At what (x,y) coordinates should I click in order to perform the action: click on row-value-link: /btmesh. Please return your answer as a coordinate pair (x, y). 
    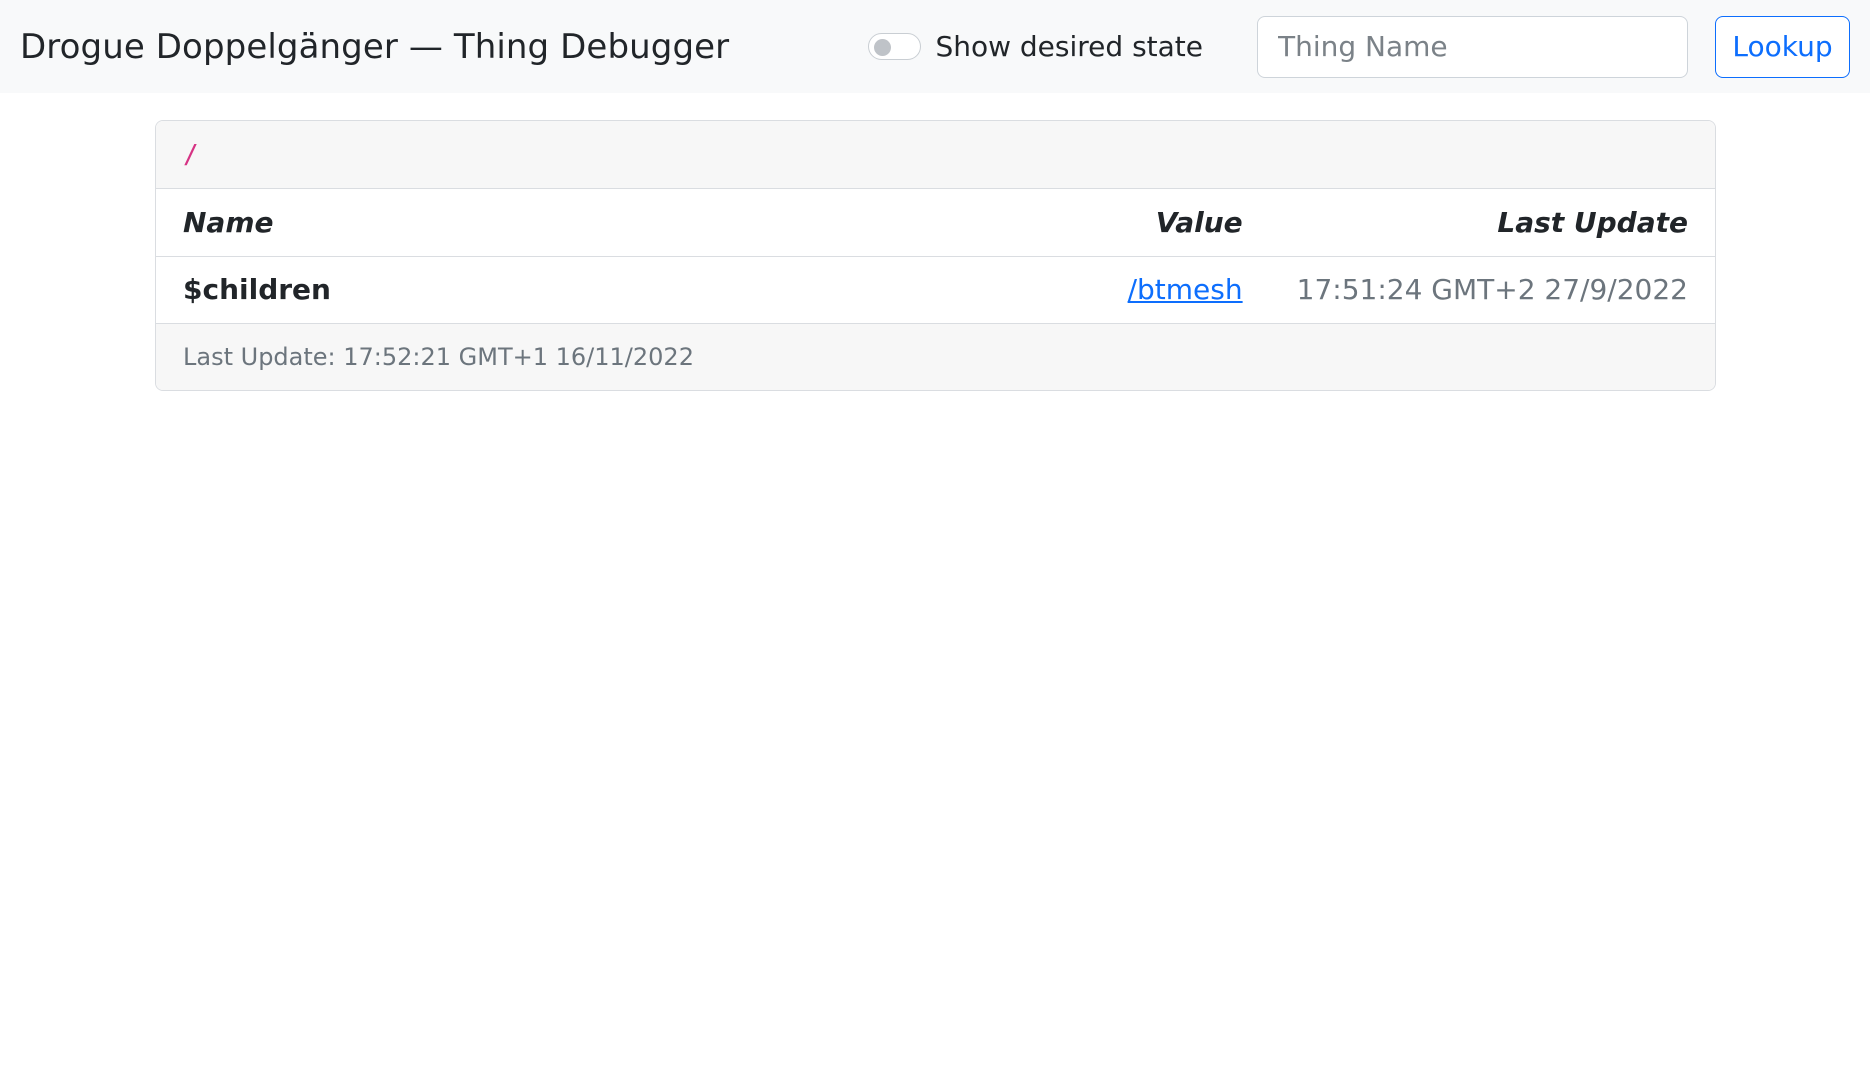
    Looking at the image, I should click on (1185, 289).